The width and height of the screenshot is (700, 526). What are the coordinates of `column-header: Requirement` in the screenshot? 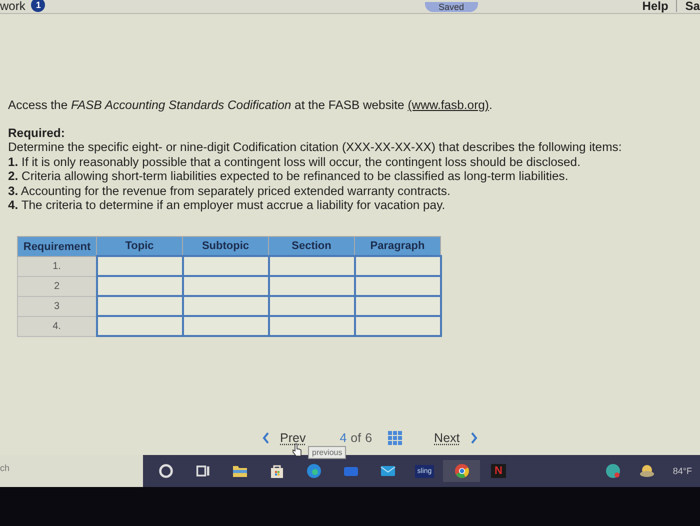 It's located at (57, 246).